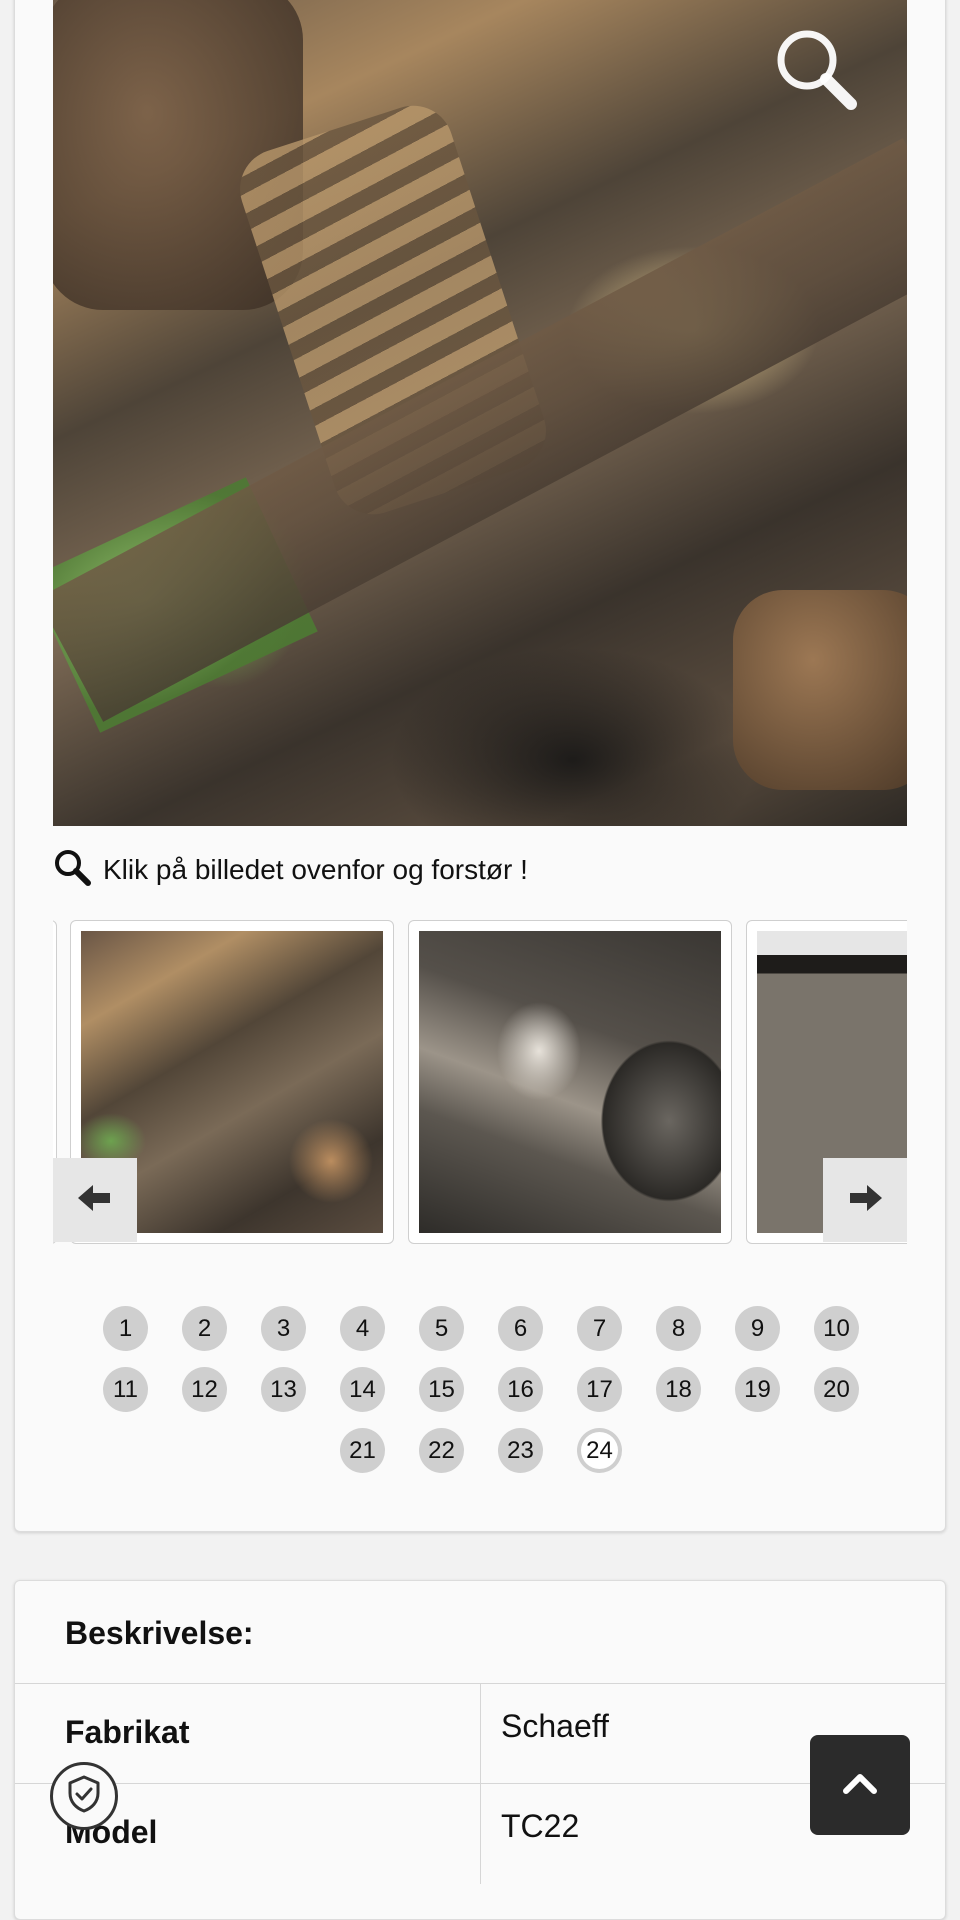  I want to click on pager-dot: 2, so click(204, 1328).